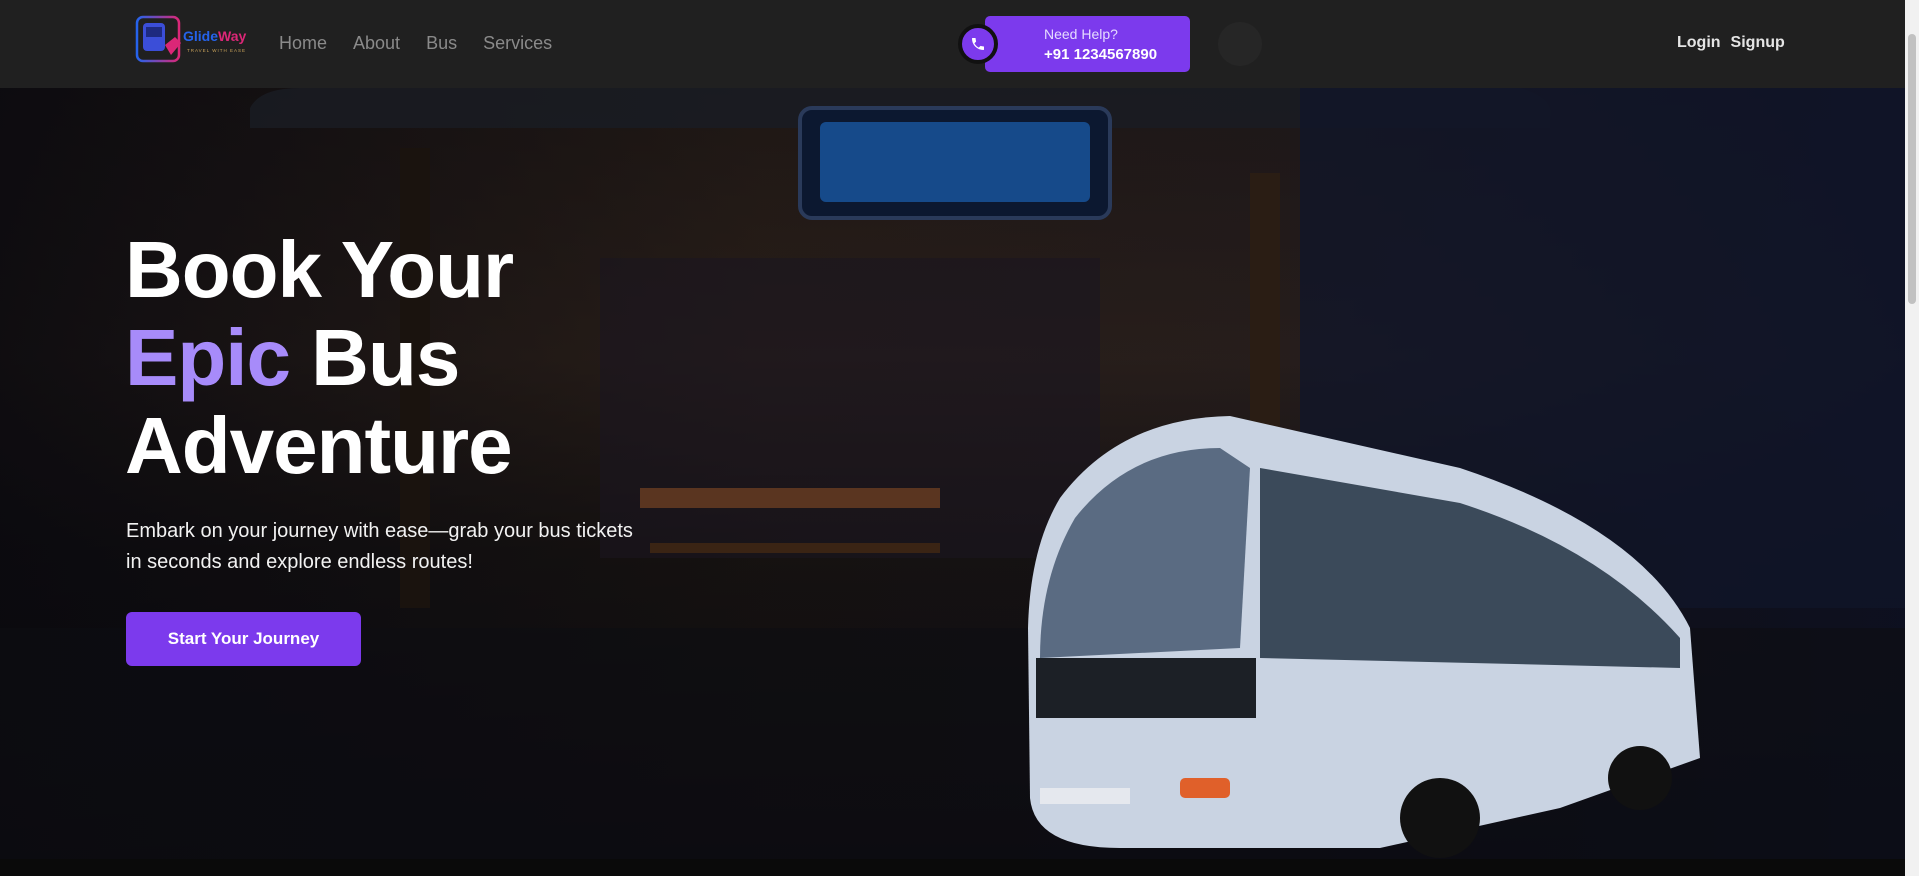  Describe the element at coordinates (208, 357) in the screenshot. I see `title-accent: Epic` at that location.